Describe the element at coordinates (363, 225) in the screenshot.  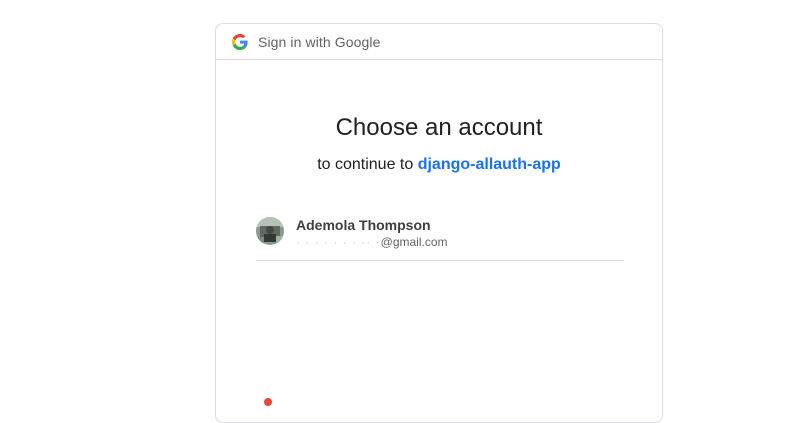
I see `account-name: Ademola Thompson` at that location.